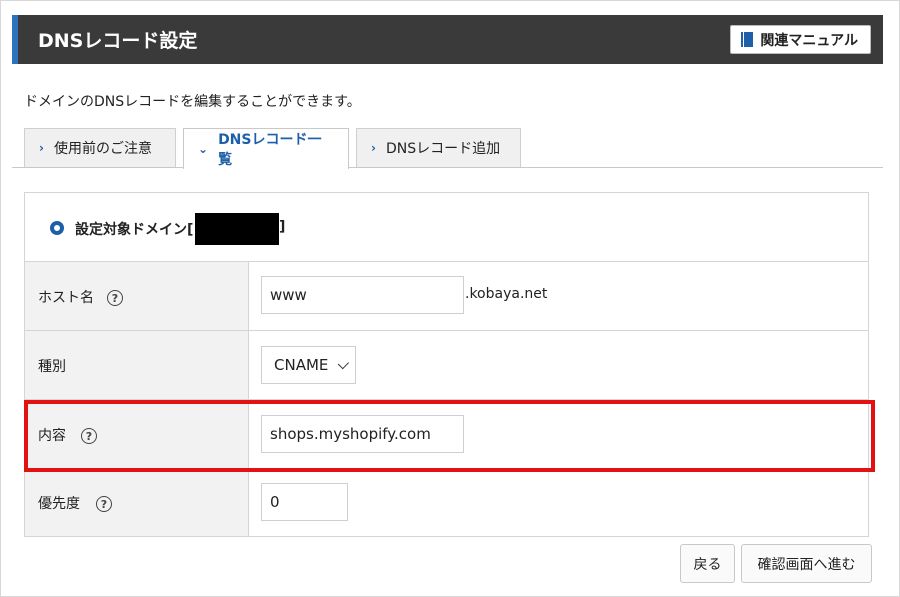 This screenshot has height=597, width=900. What do you see at coordinates (301, 365) in the screenshot?
I see `type-select-value: CNAME` at bounding box center [301, 365].